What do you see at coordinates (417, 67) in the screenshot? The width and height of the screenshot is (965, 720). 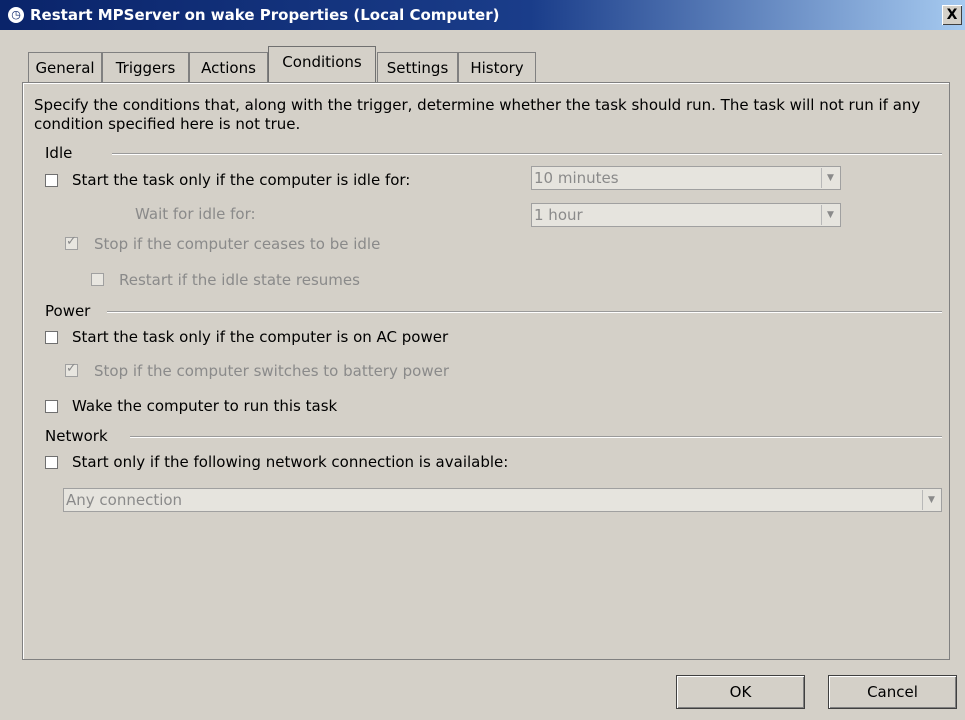 I see `tab-settings: Settings` at bounding box center [417, 67].